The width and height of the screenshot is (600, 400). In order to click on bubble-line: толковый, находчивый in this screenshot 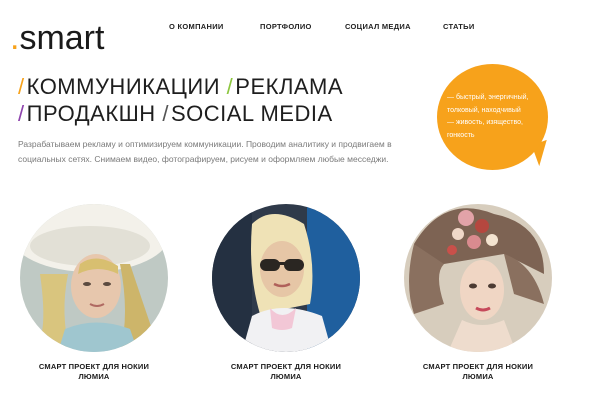, I will do `click(484, 110)`.